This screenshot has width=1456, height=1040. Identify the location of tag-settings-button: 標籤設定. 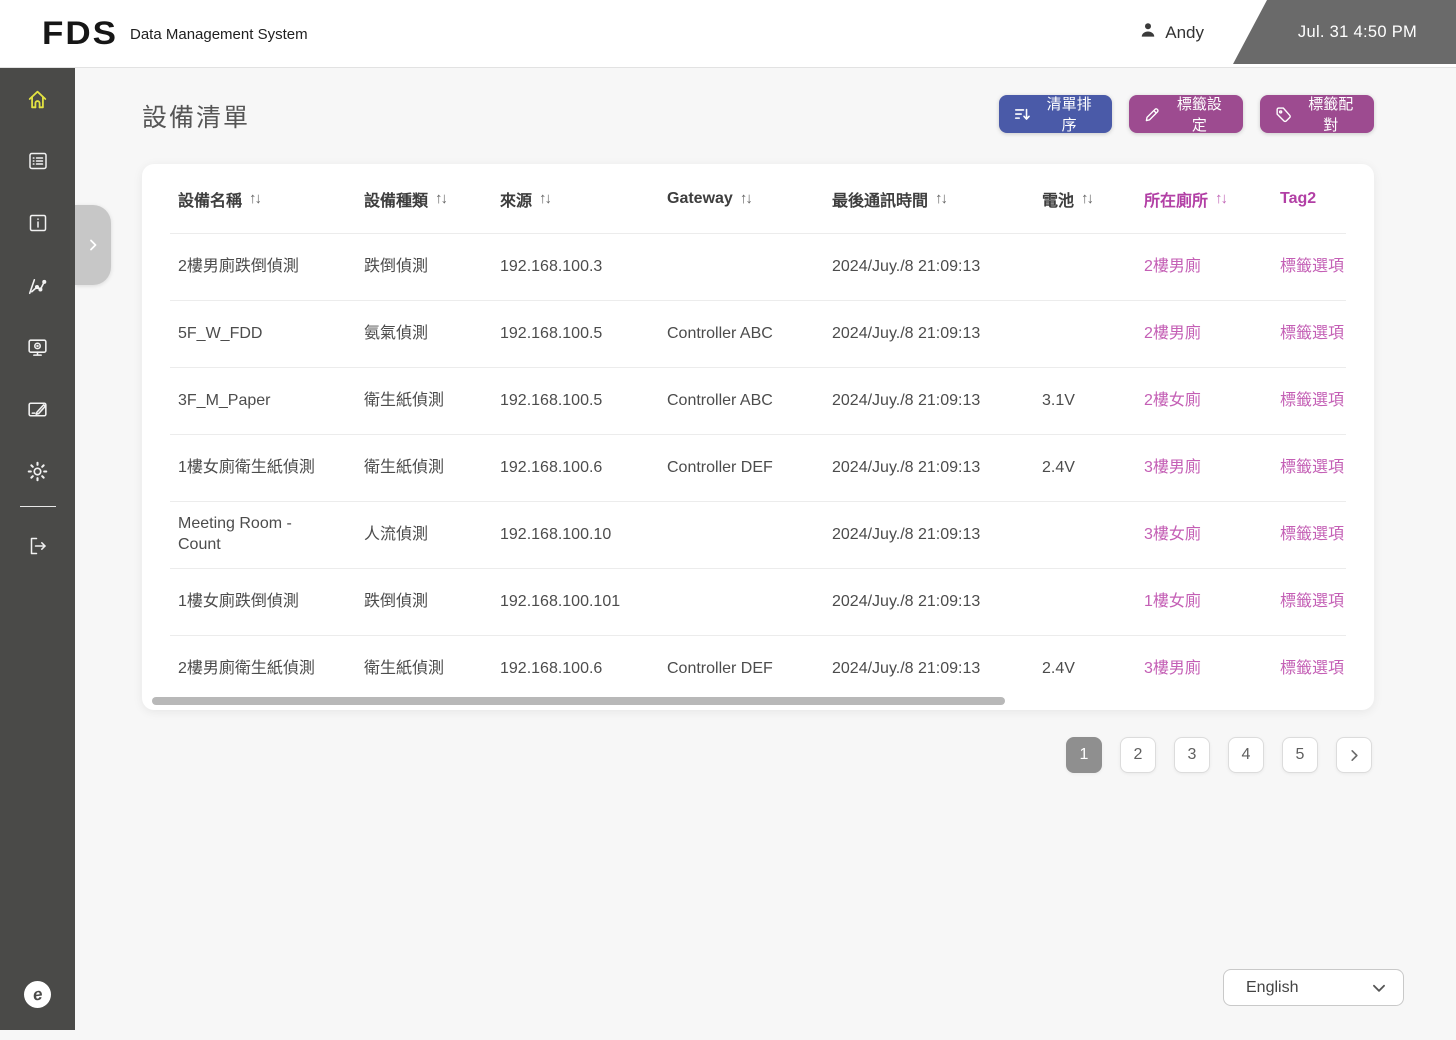
(1186, 114).